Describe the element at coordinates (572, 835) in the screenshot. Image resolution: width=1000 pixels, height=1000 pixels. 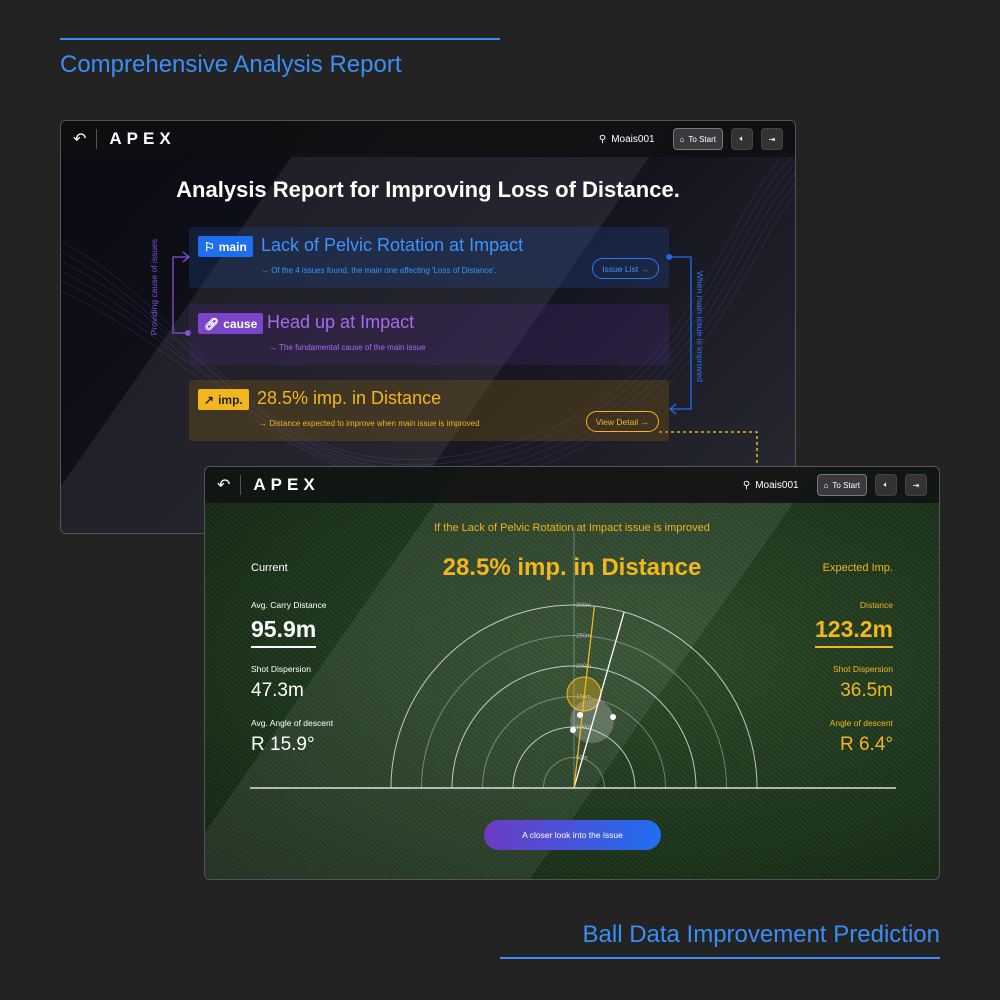
I see `closer-look-button: A closer look into the issue` at that location.